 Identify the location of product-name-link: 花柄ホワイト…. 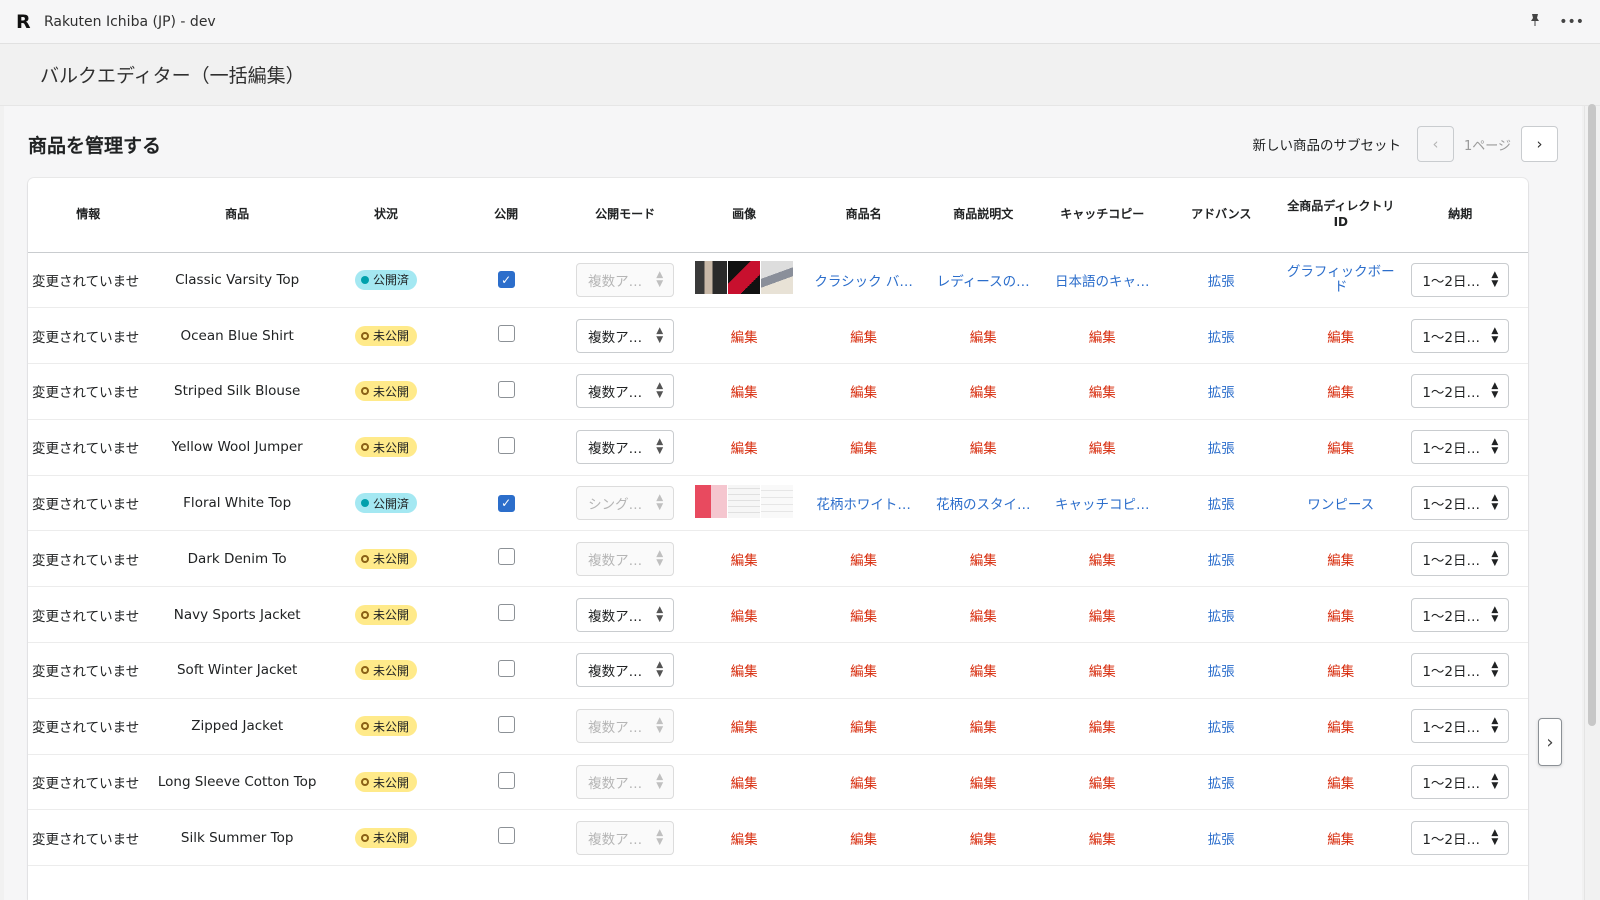
(863, 505).